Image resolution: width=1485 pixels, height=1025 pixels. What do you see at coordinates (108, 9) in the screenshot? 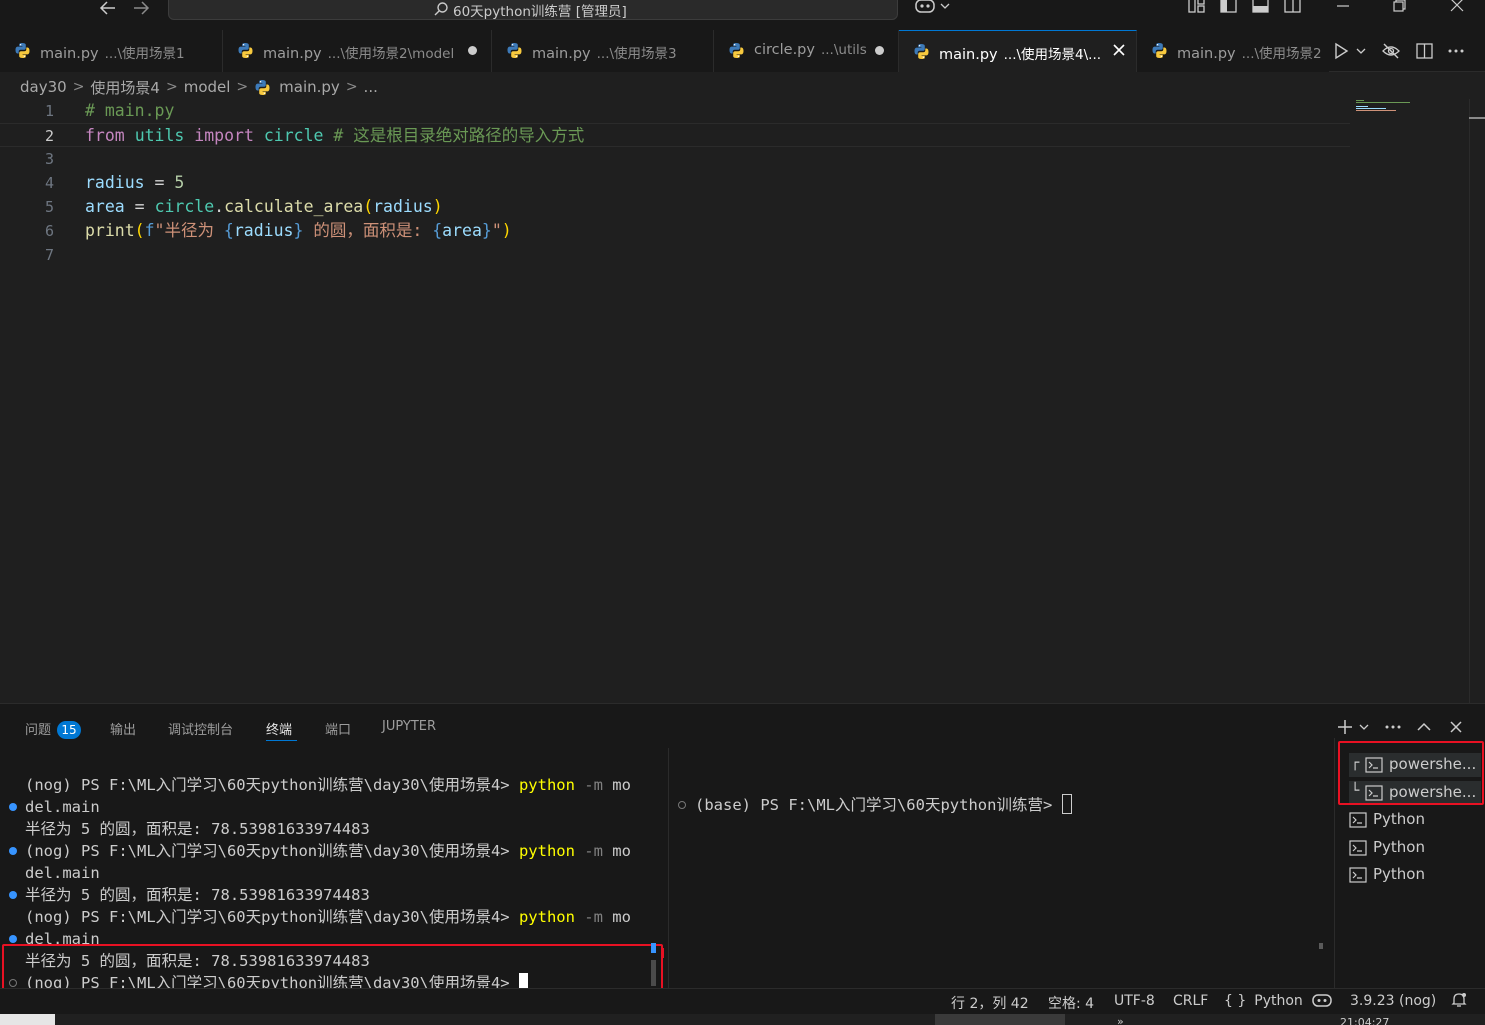
I see `arrow-left-icon` at bounding box center [108, 9].